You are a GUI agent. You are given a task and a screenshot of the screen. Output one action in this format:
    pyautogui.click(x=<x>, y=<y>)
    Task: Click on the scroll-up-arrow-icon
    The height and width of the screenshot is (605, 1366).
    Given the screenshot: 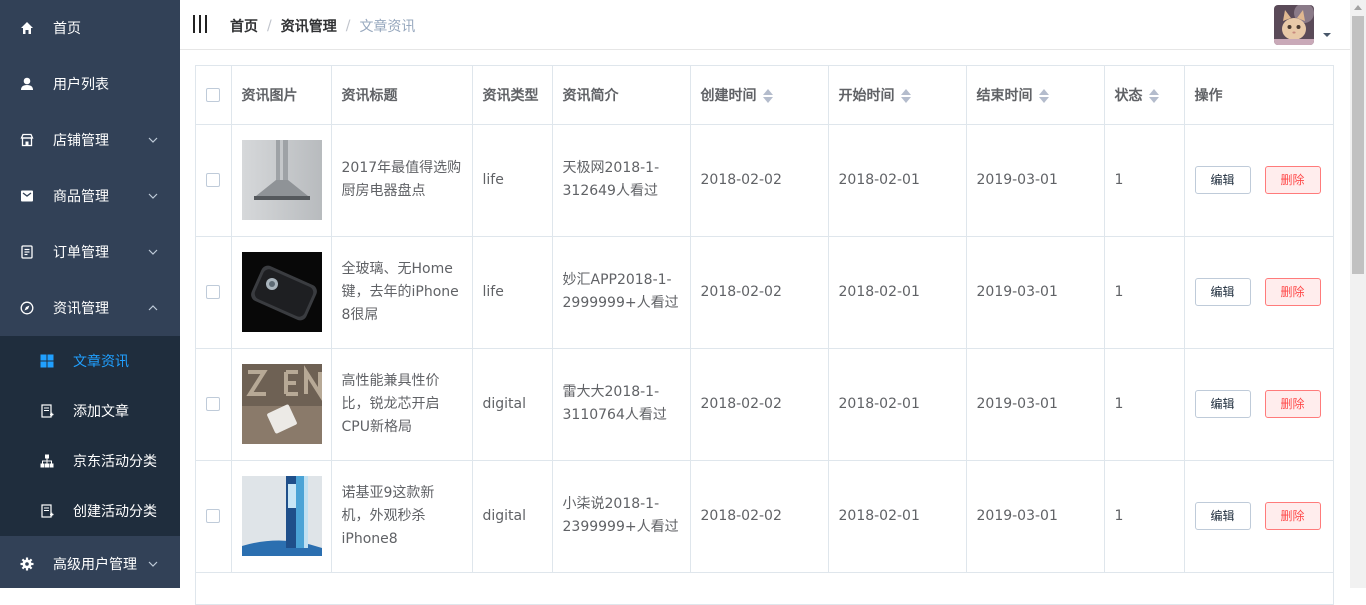 What is the action you would take?
    pyautogui.click(x=1358, y=7)
    